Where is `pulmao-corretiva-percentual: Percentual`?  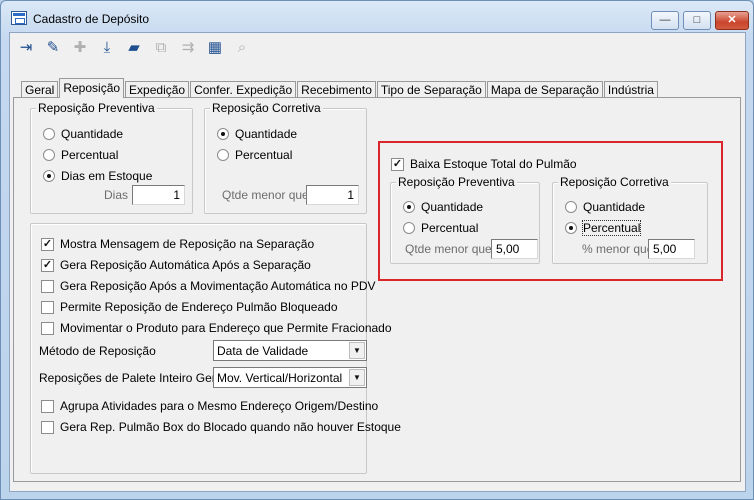 pulmao-corretiva-percentual: Percentual is located at coordinates (603, 228).